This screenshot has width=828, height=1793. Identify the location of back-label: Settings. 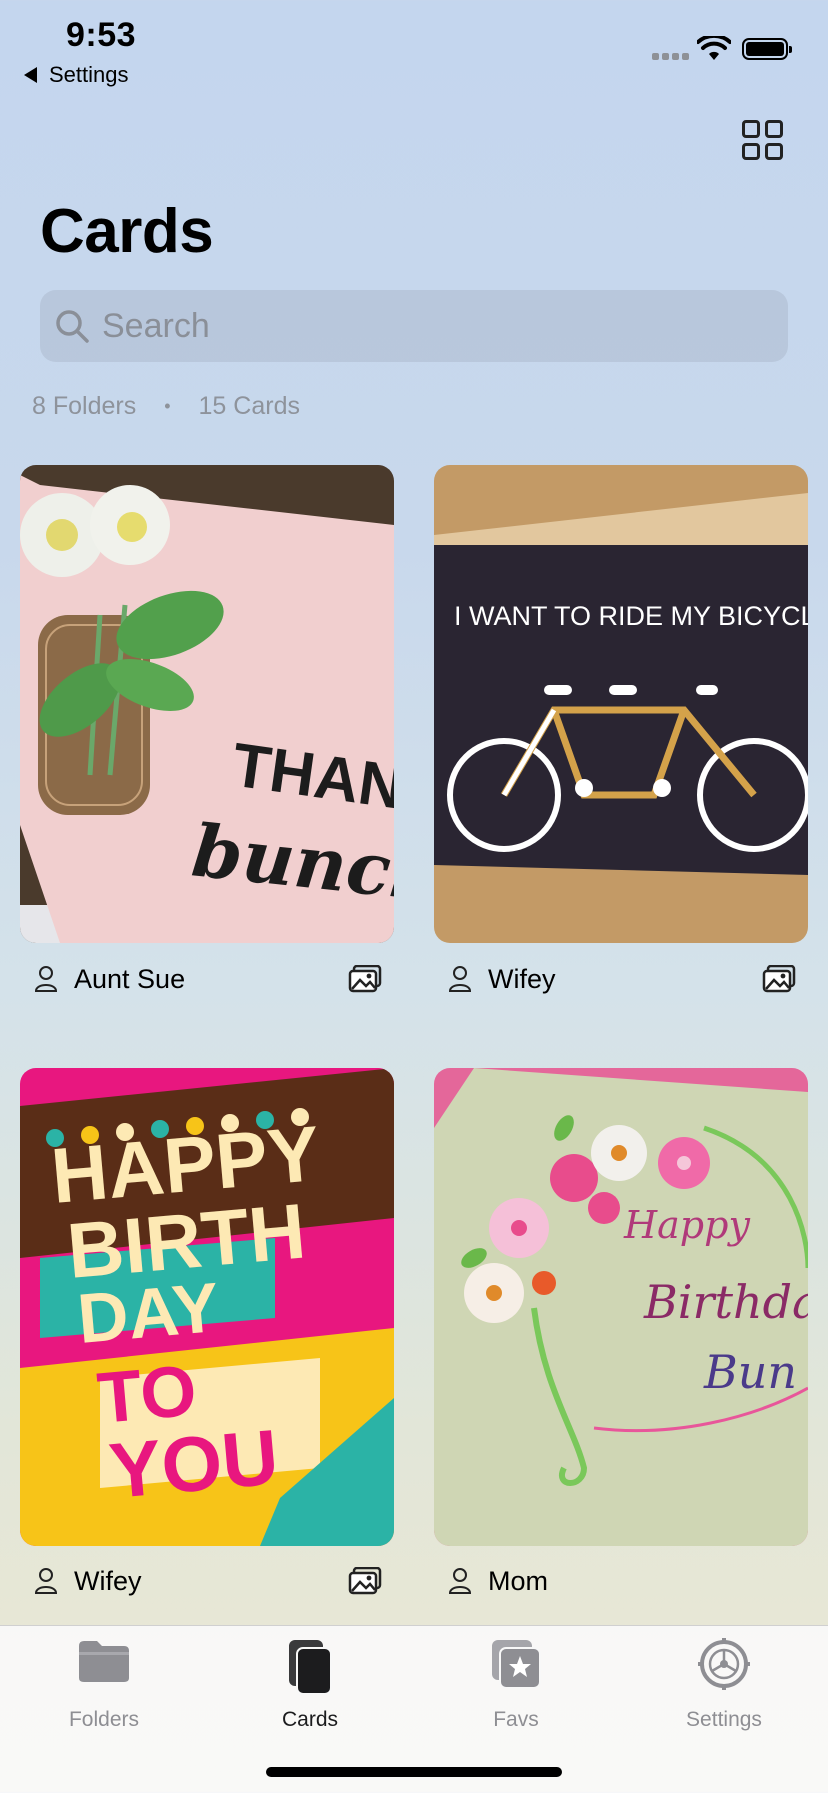
(89, 74).